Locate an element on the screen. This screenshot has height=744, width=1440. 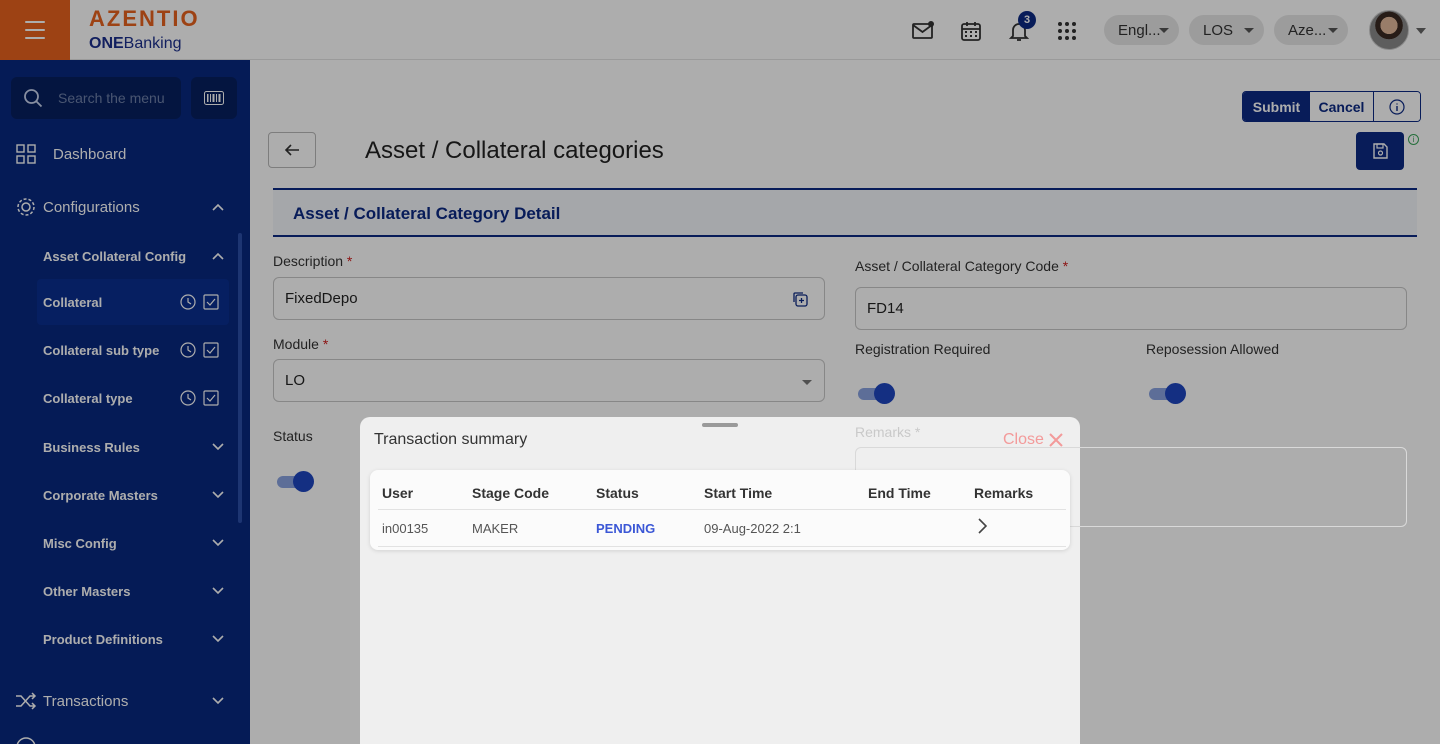
column-header-status: Status is located at coordinates (617, 493).